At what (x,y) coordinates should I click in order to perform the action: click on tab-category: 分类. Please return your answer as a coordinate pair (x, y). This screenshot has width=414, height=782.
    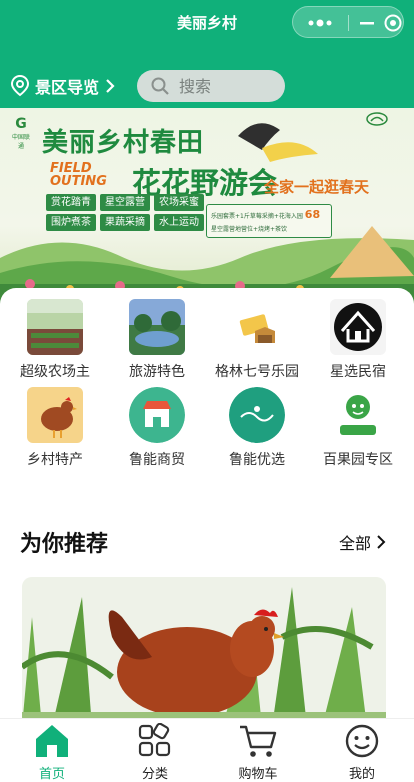
    Looking at the image, I should click on (155, 750).